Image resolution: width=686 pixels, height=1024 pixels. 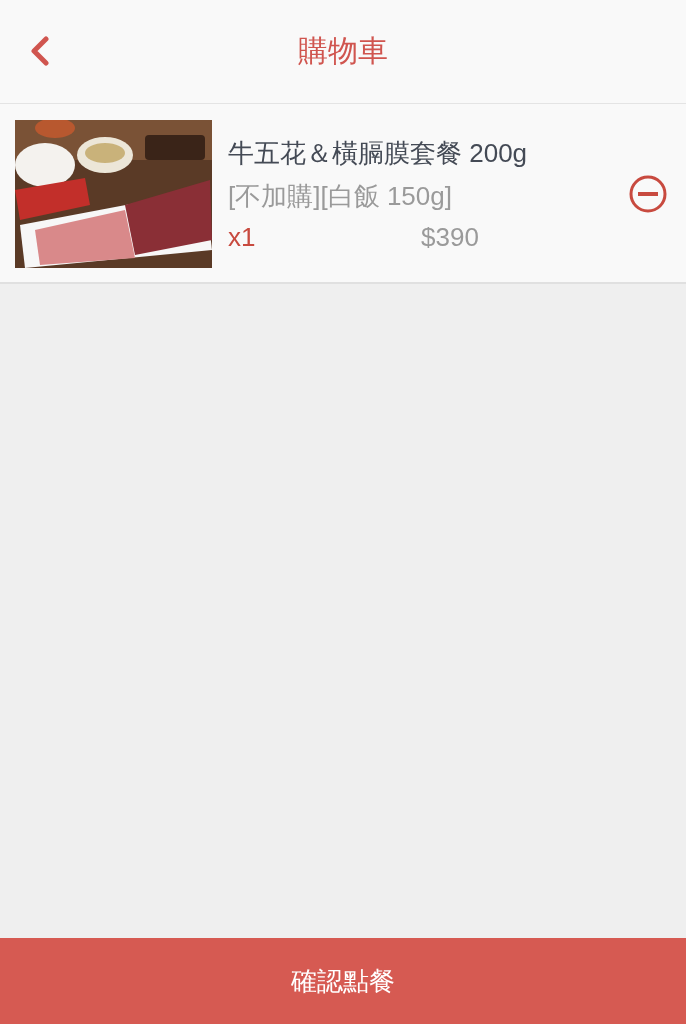 What do you see at coordinates (343, 51) in the screenshot?
I see `page-title: 購物車` at bounding box center [343, 51].